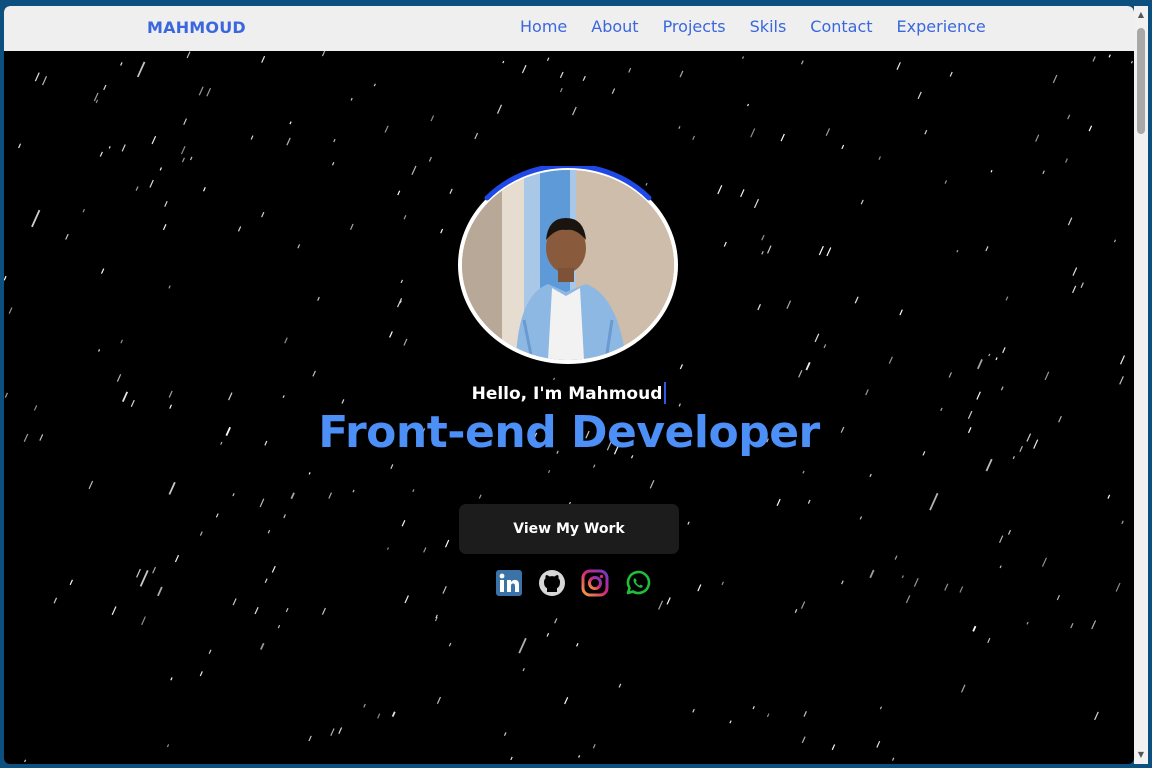 The height and width of the screenshot is (768, 1152). Describe the element at coordinates (568, 265) in the screenshot. I see `profile-photo` at that location.